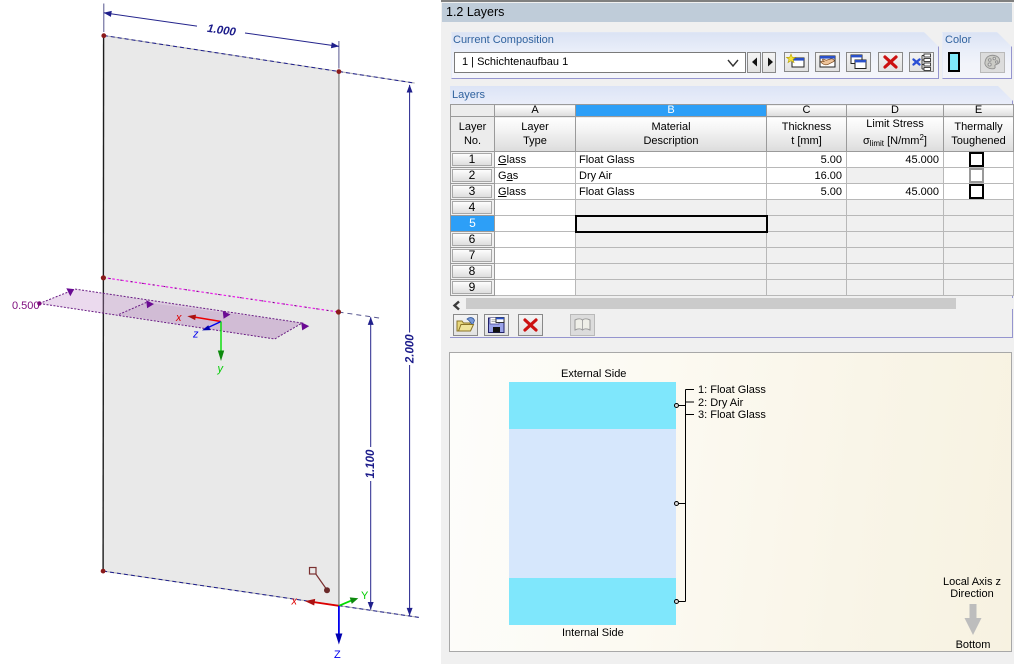 The image size is (1014, 664). Describe the element at coordinates (365, 596) in the screenshot. I see `svg-text: Y` at that location.